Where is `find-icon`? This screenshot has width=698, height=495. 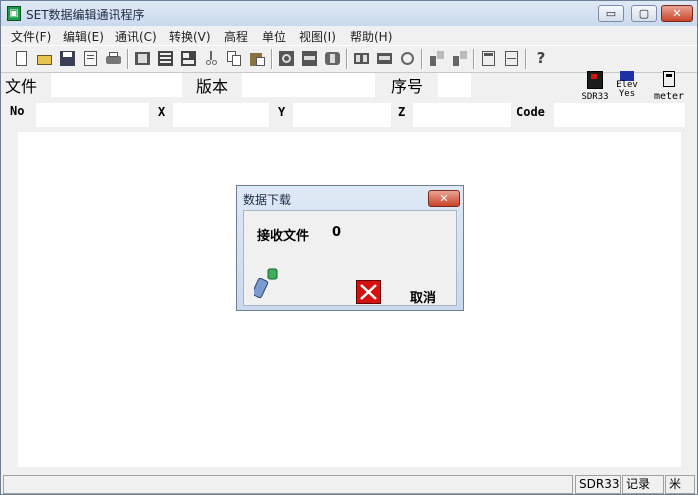
find-icon is located at coordinates (142, 58).